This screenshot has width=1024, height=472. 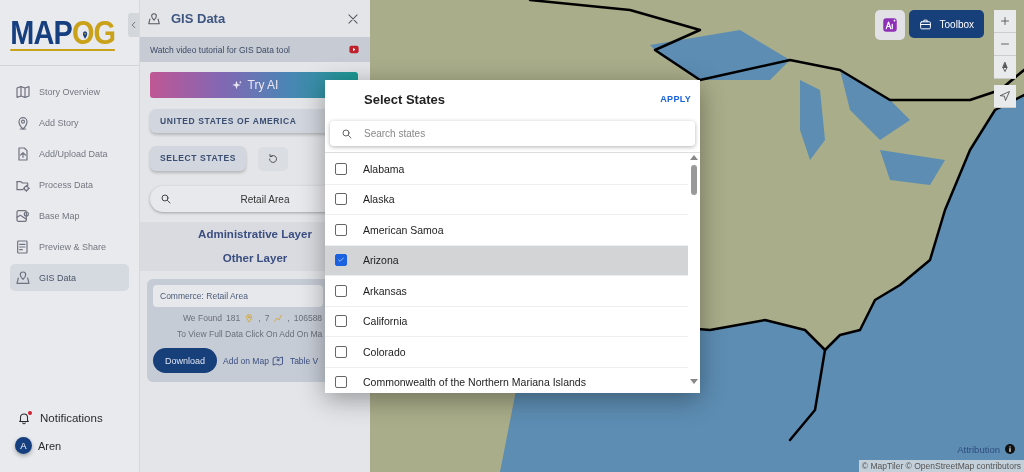 What do you see at coordinates (62, 32) in the screenshot?
I see `logo: MAPOG` at bounding box center [62, 32].